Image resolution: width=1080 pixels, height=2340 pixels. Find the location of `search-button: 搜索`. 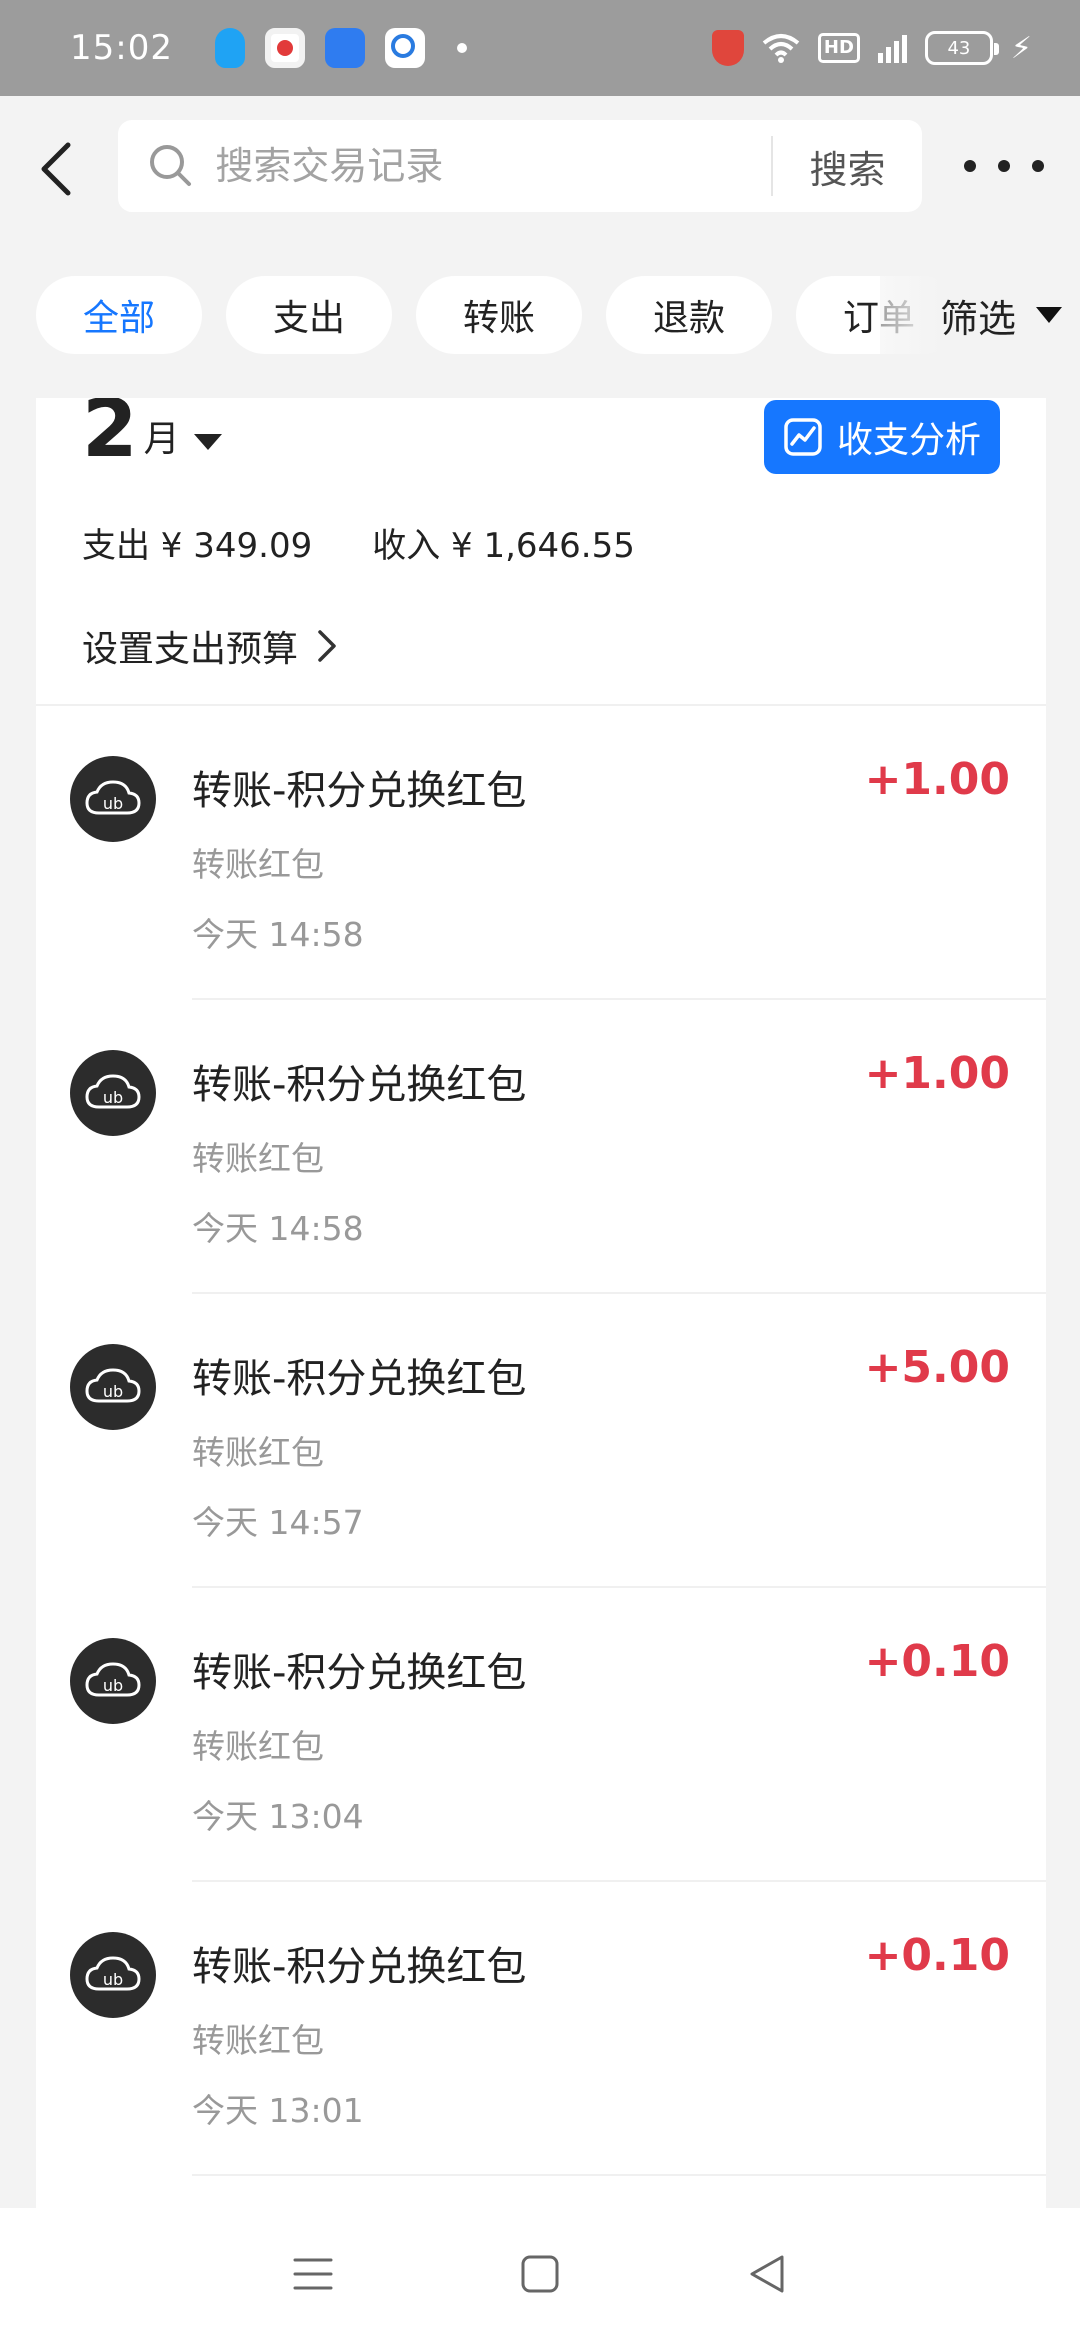

search-button: 搜索 is located at coordinates (847, 166).